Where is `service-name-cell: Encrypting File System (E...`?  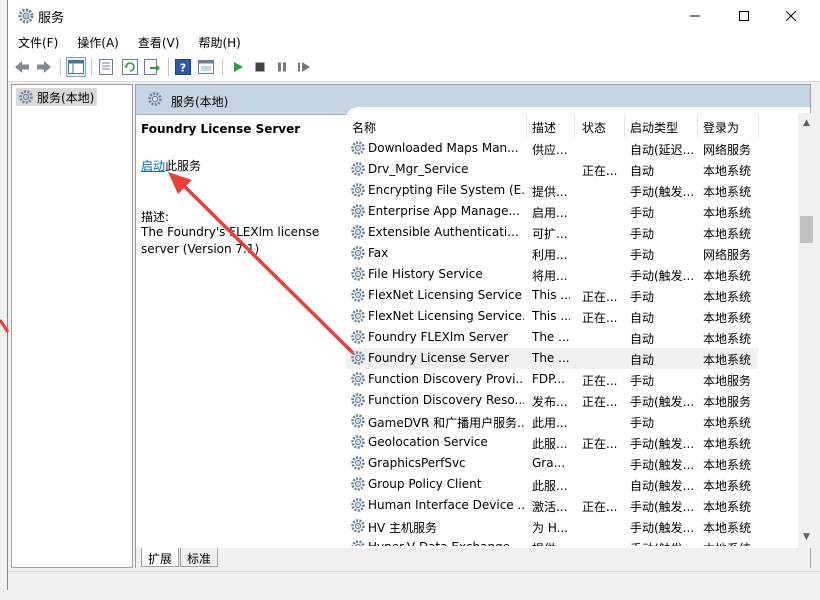
service-name-cell: Encrypting File System (E... is located at coordinates (446, 190).